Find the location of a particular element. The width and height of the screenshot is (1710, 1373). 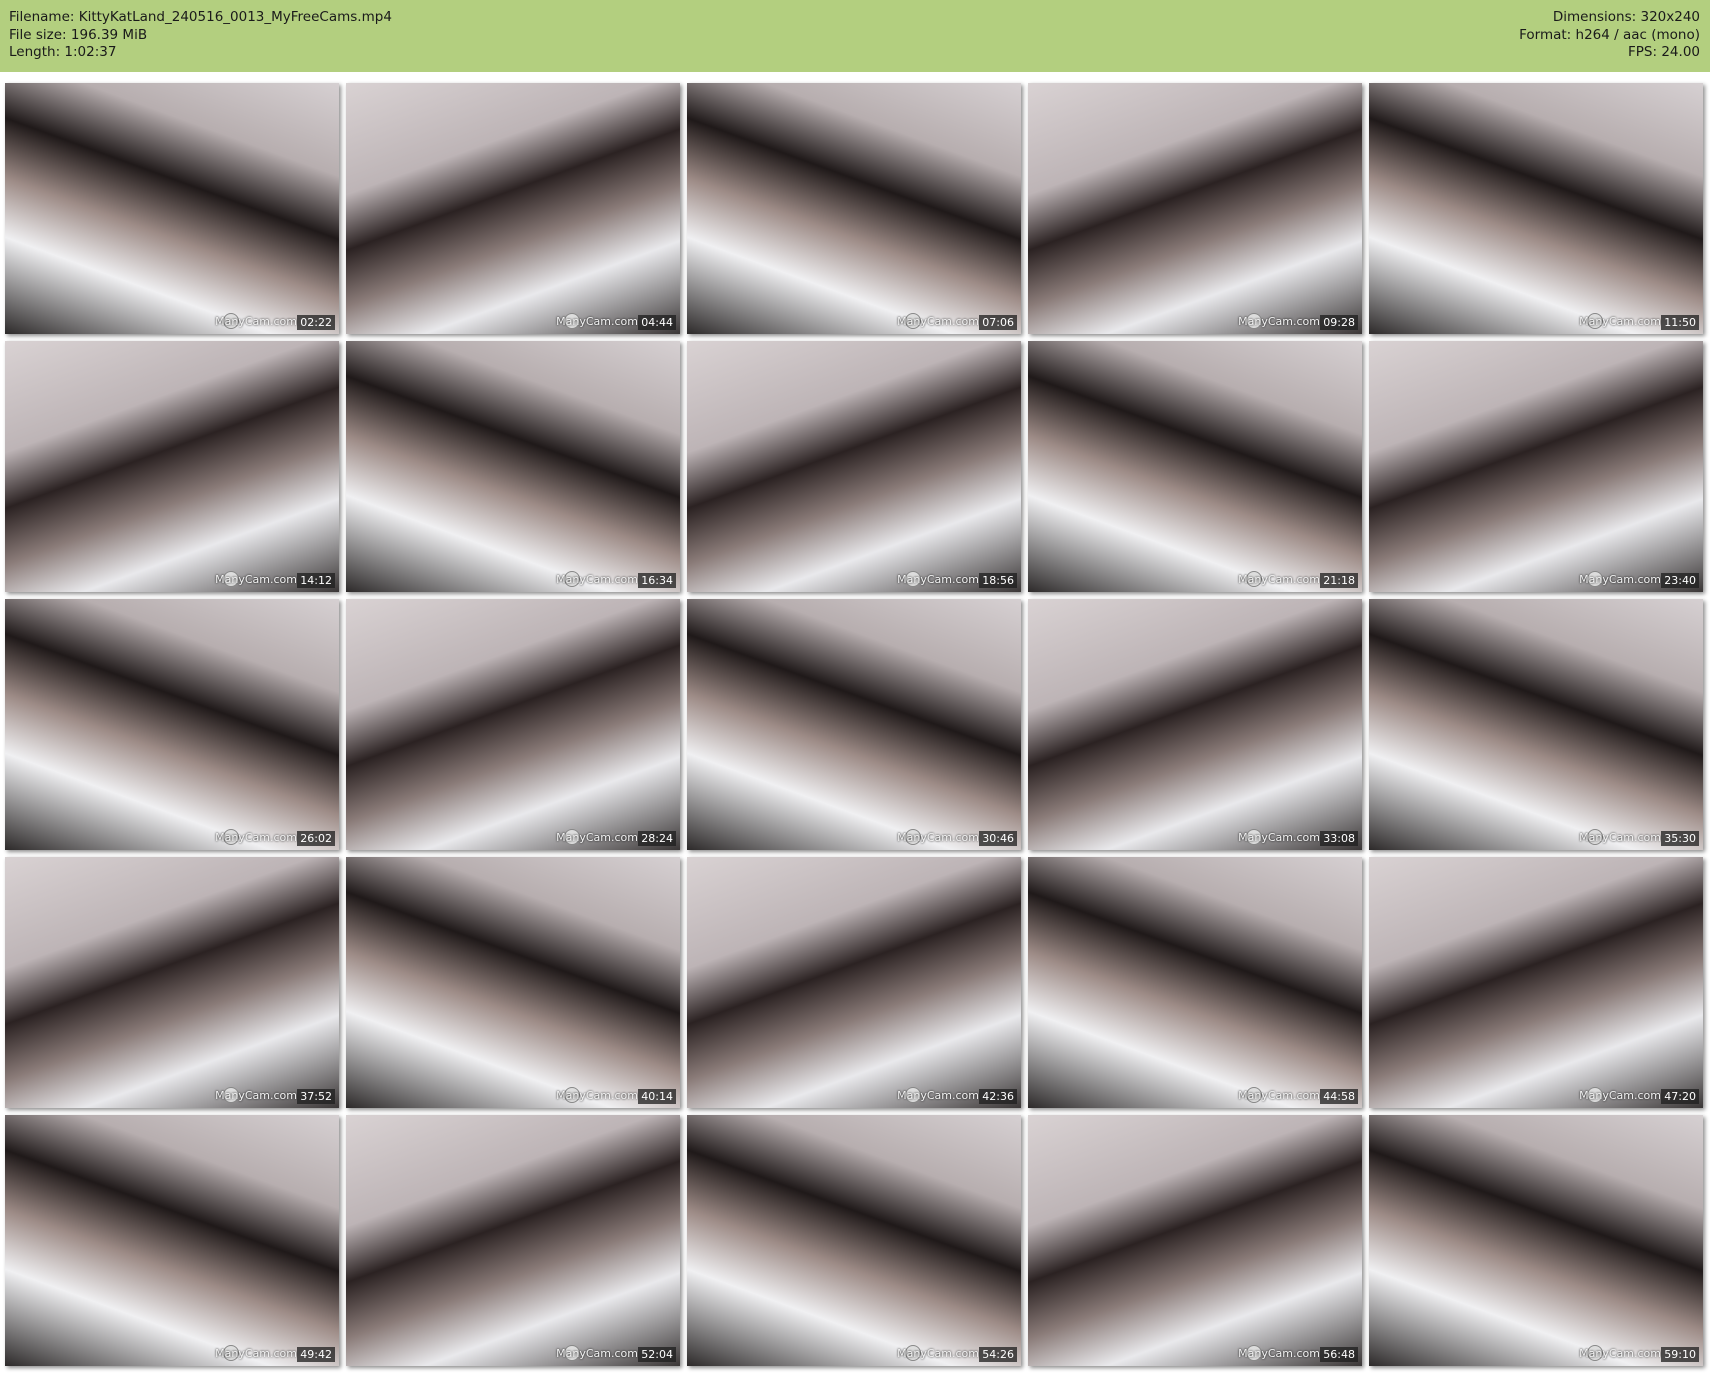

video-thumbnail: ManyCam.com 52:04 is located at coordinates (513, 1240).